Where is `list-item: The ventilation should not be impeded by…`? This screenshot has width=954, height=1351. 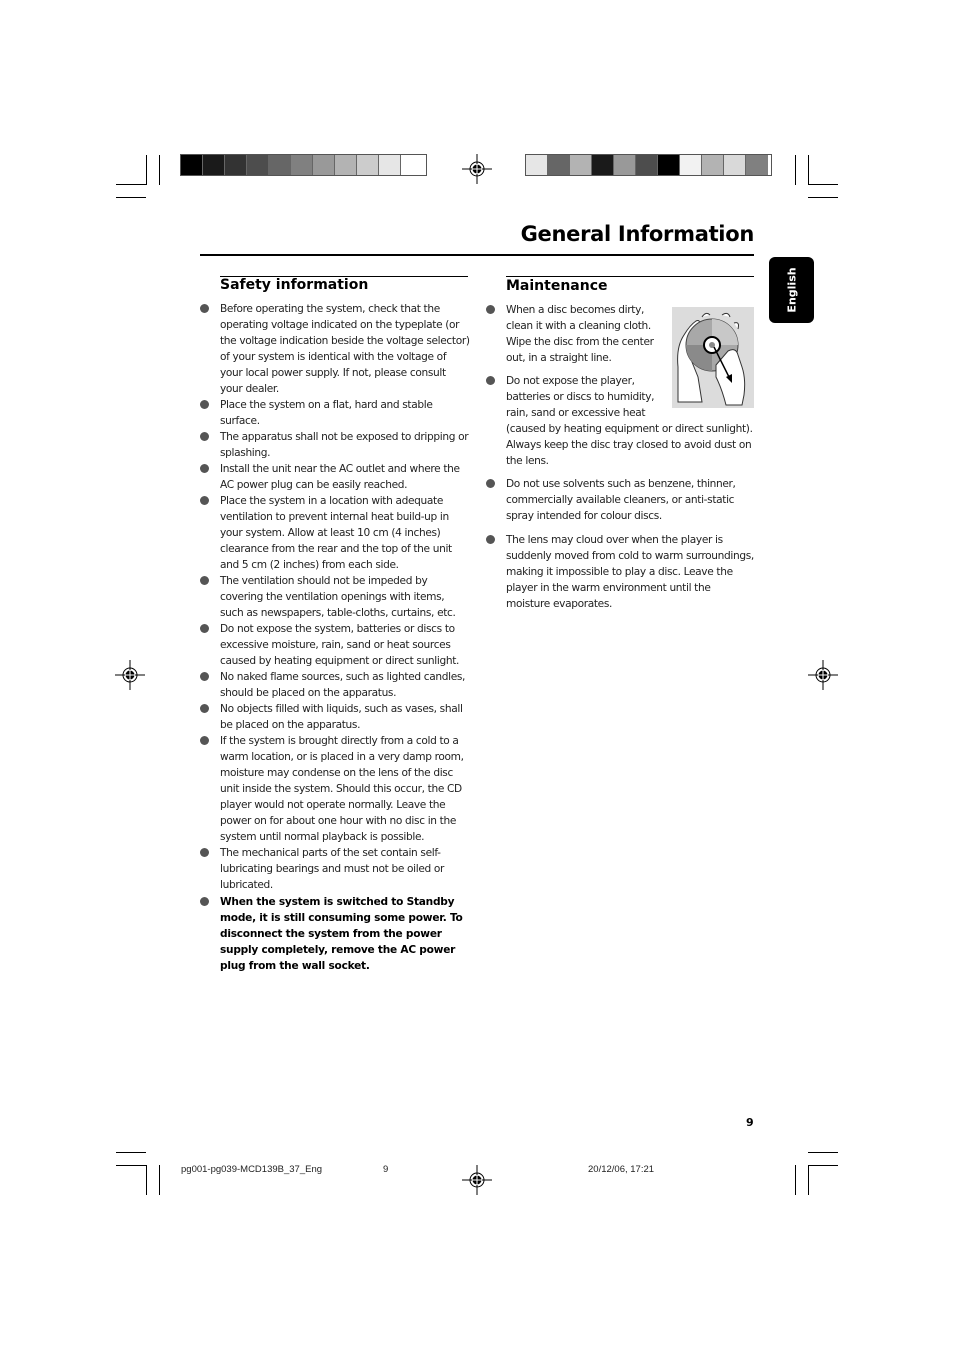 list-item: The ventilation should not be impeded by… is located at coordinates (335, 597).